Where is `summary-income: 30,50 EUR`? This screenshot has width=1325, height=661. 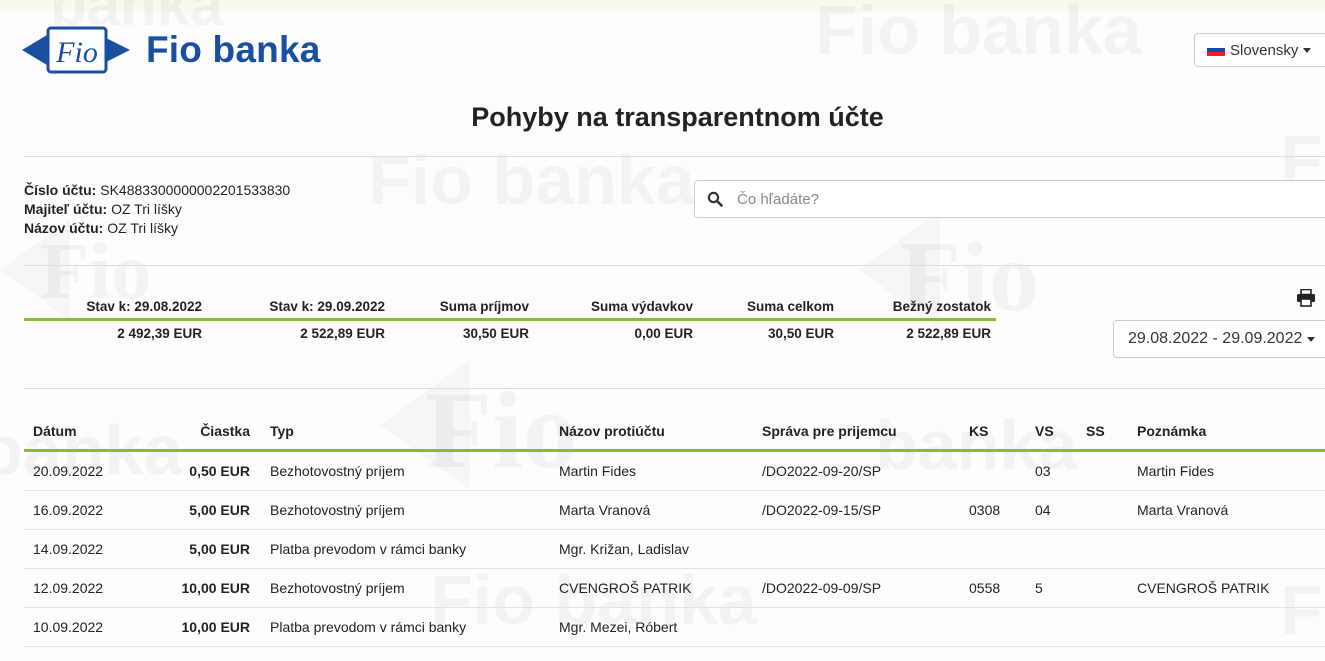
summary-income: 30,50 EUR is located at coordinates (495, 333).